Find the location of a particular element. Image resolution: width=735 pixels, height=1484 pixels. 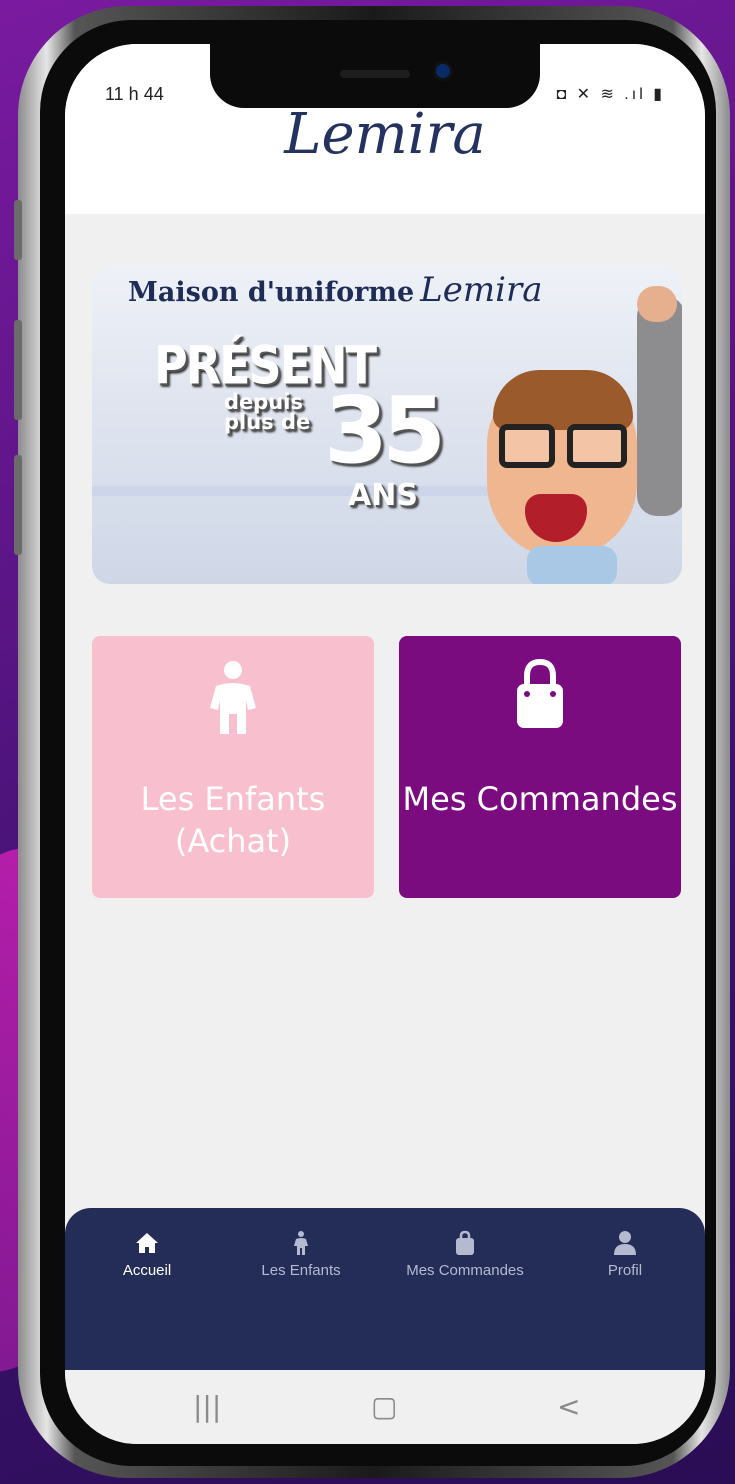

banner-background-stripe is located at coordinates (302, 491).